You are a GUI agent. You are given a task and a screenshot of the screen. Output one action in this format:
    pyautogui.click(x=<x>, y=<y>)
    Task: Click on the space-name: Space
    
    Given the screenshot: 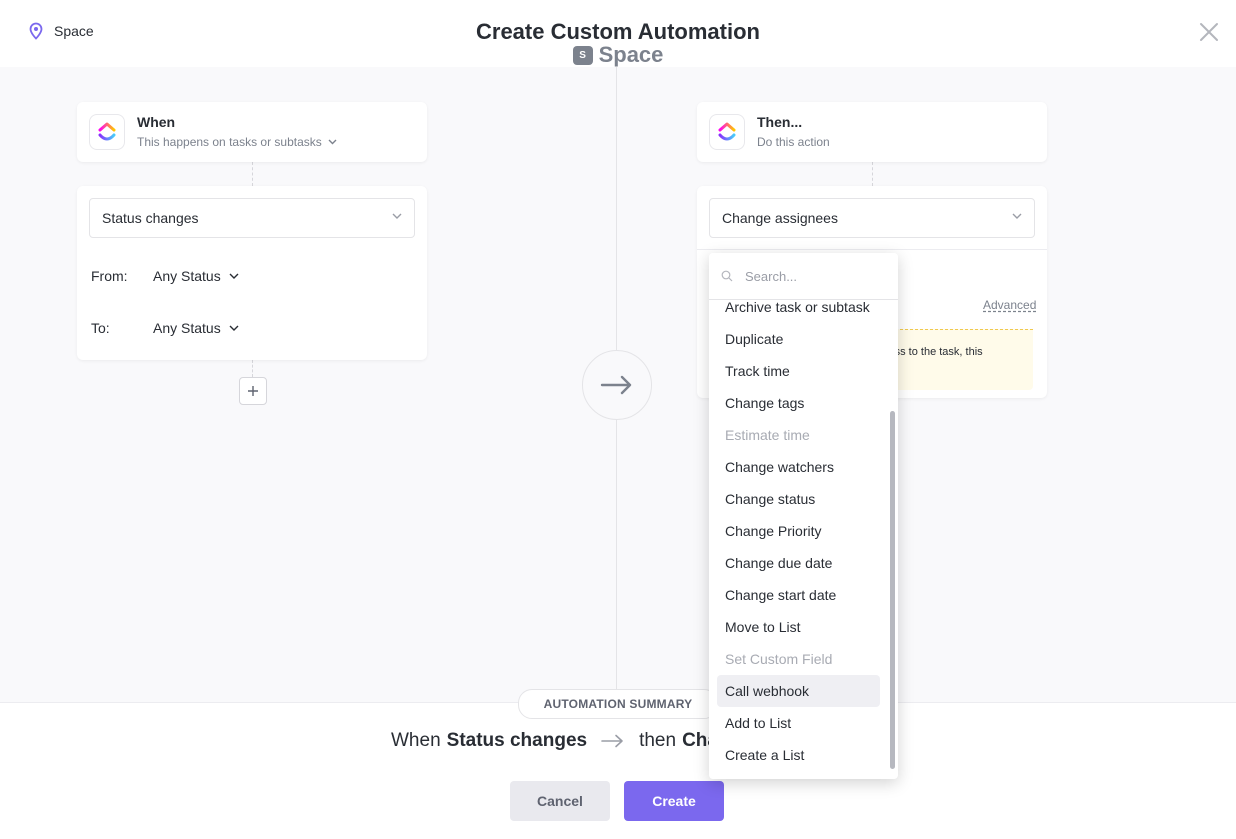 What is the action you would take?
    pyautogui.click(x=631, y=54)
    